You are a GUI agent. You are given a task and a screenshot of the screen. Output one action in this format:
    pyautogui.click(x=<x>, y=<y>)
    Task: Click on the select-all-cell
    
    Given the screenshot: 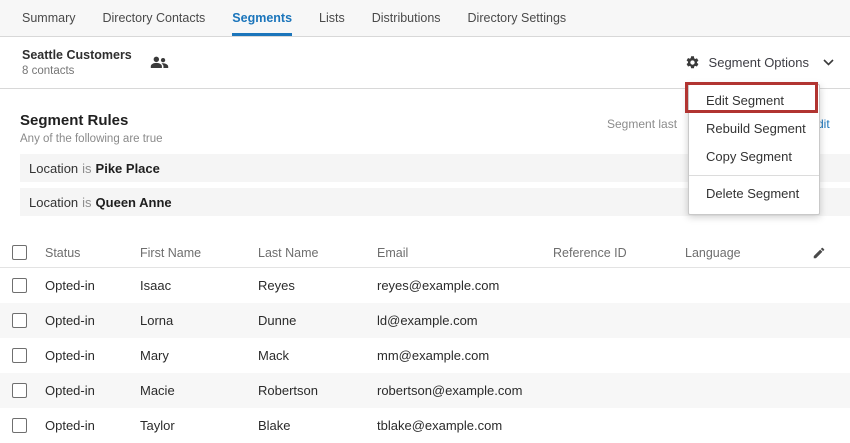 What is the action you would take?
    pyautogui.click(x=22, y=252)
    